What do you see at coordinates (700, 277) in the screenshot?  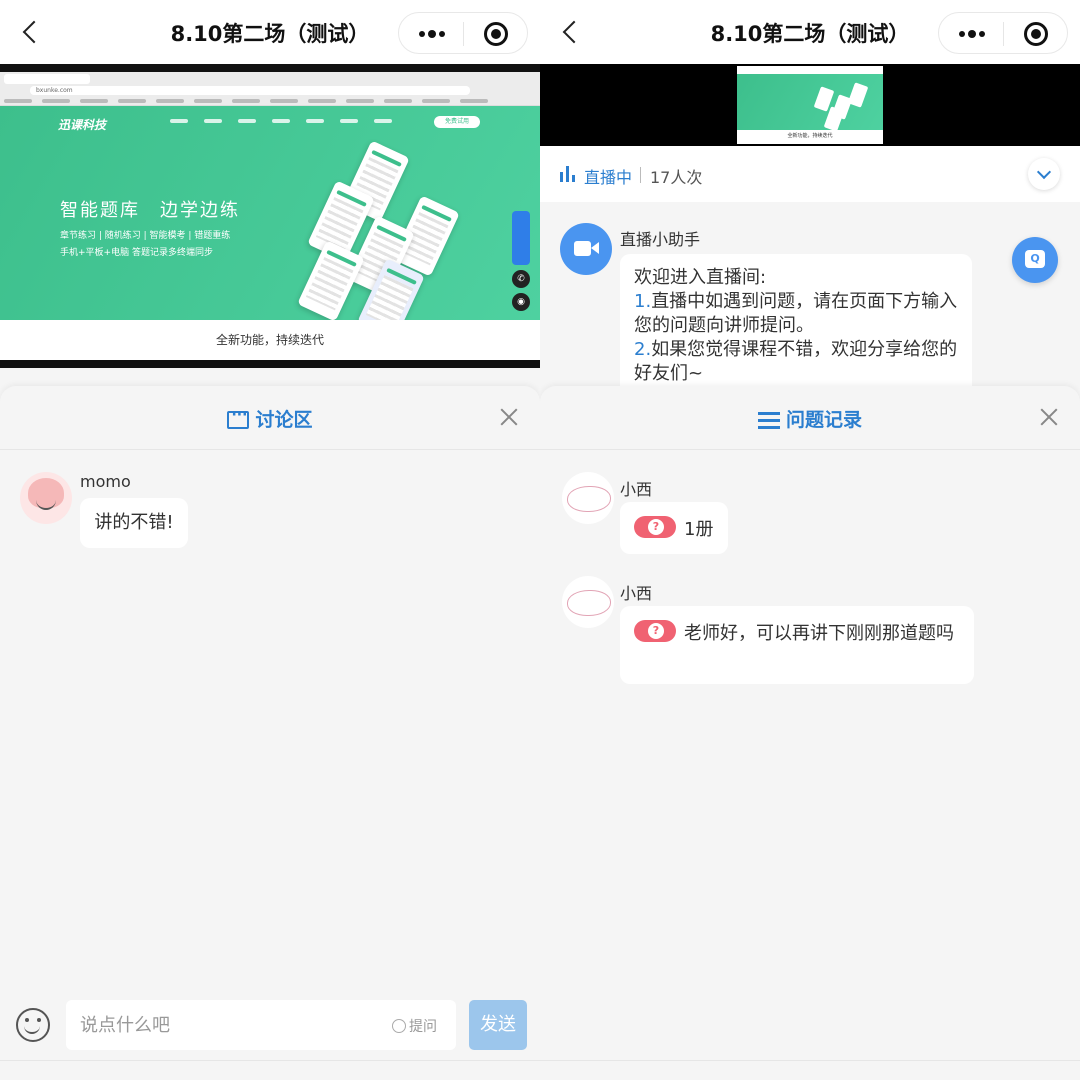 I see `welcome-line: 欢迎进入直播间:` at bounding box center [700, 277].